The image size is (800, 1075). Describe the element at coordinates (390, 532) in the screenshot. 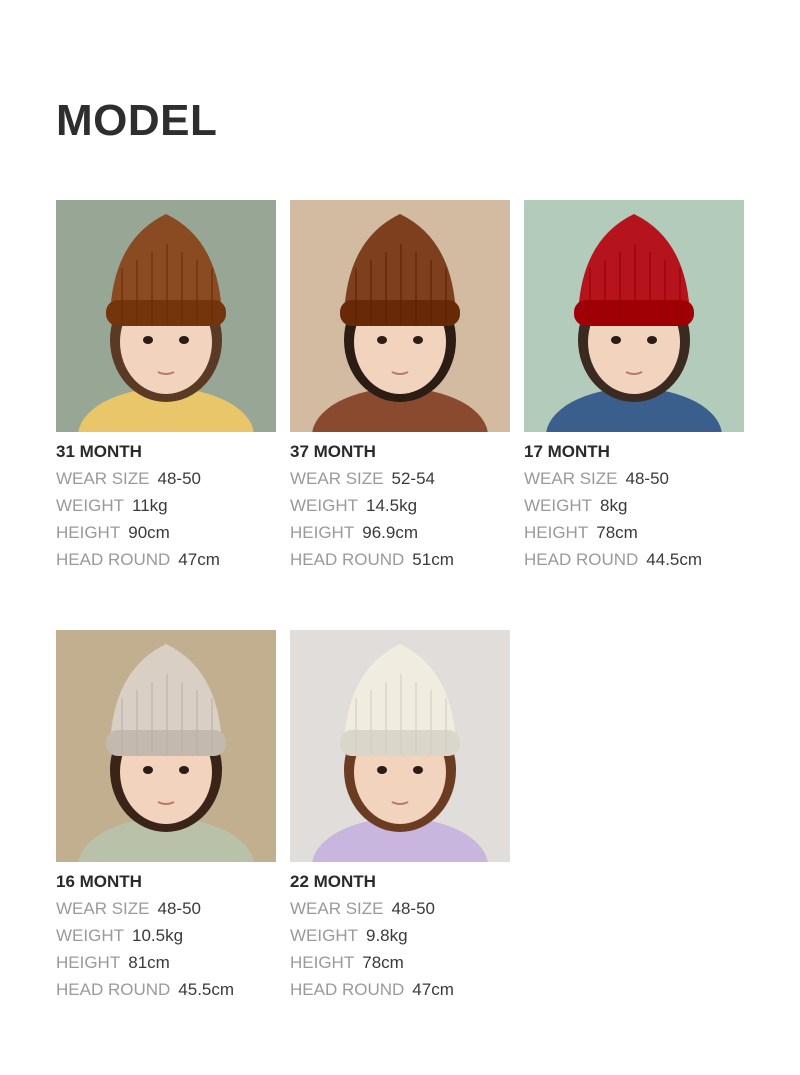

I see `spec-value: 96.9cm` at that location.